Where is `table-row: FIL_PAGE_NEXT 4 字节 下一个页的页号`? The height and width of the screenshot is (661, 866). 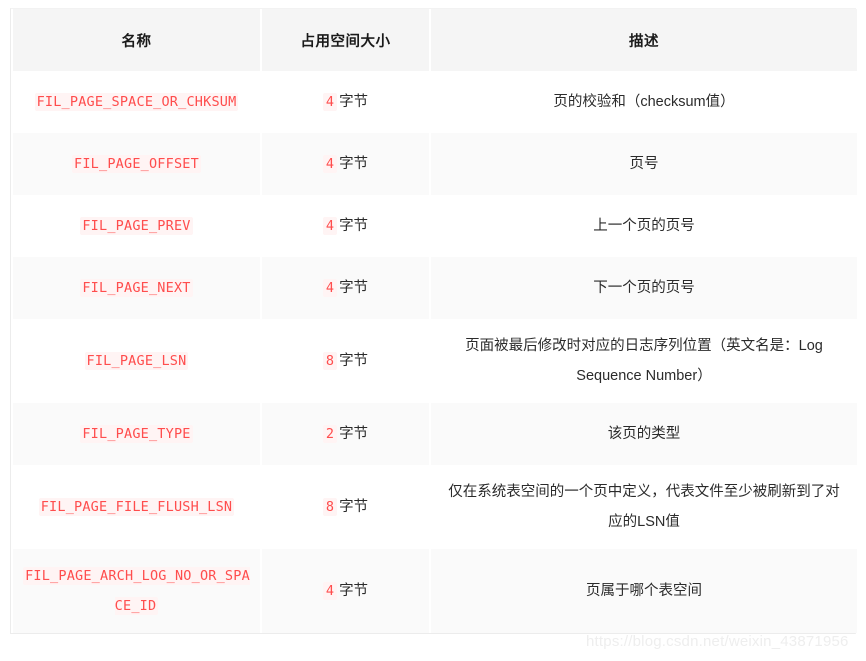
table-row: FIL_PAGE_NEXT 4 字节 下一个页的页号 is located at coordinates (435, 288).